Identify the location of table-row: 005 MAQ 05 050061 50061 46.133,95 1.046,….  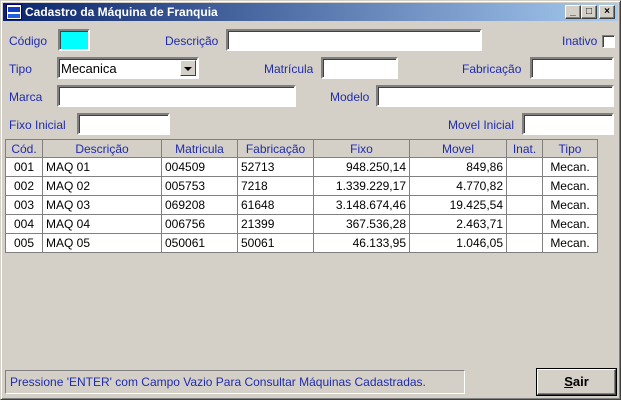
(301, 243).